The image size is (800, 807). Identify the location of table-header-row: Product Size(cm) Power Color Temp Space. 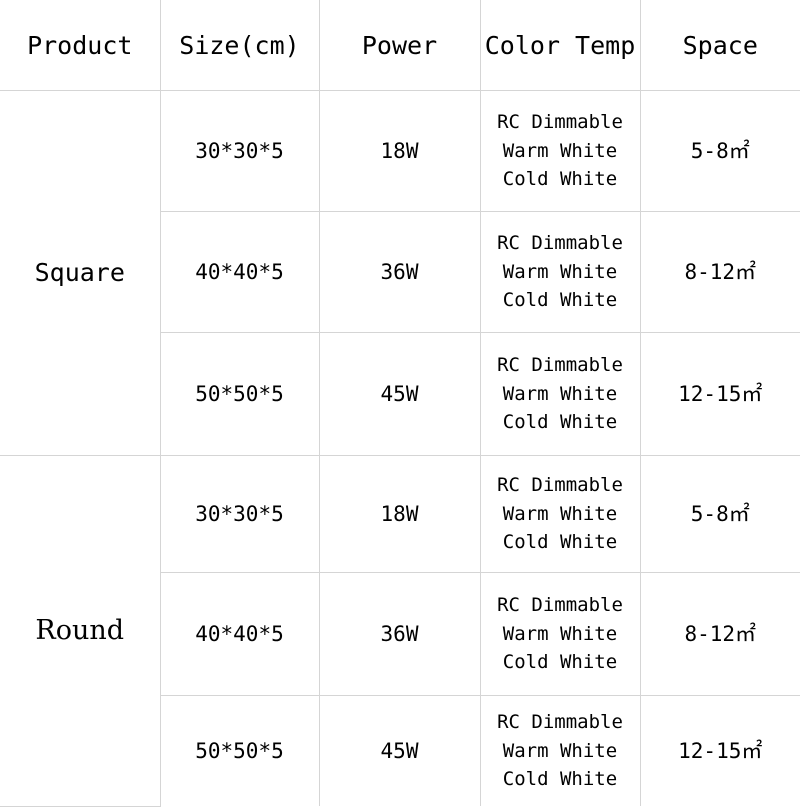
(400, 45).